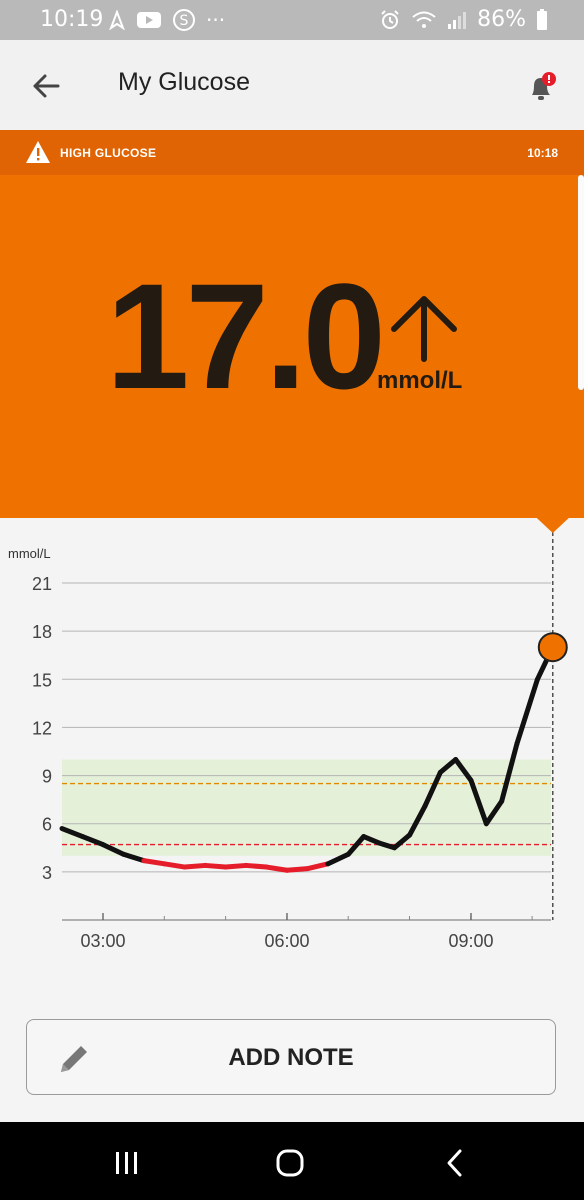 This screenshot has height=1200, width=584. Describe the element at coordinates (457, 20) in the screenshot. I see `signal-icon` at that location.